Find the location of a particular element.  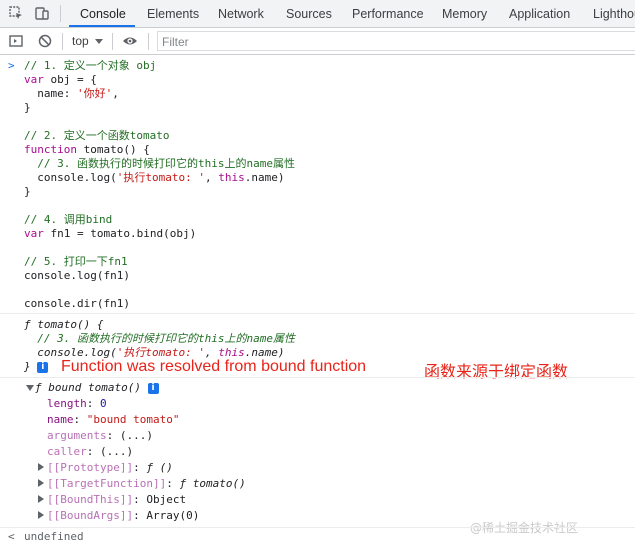

clear-console-icon is located at coordinates (45, 41).